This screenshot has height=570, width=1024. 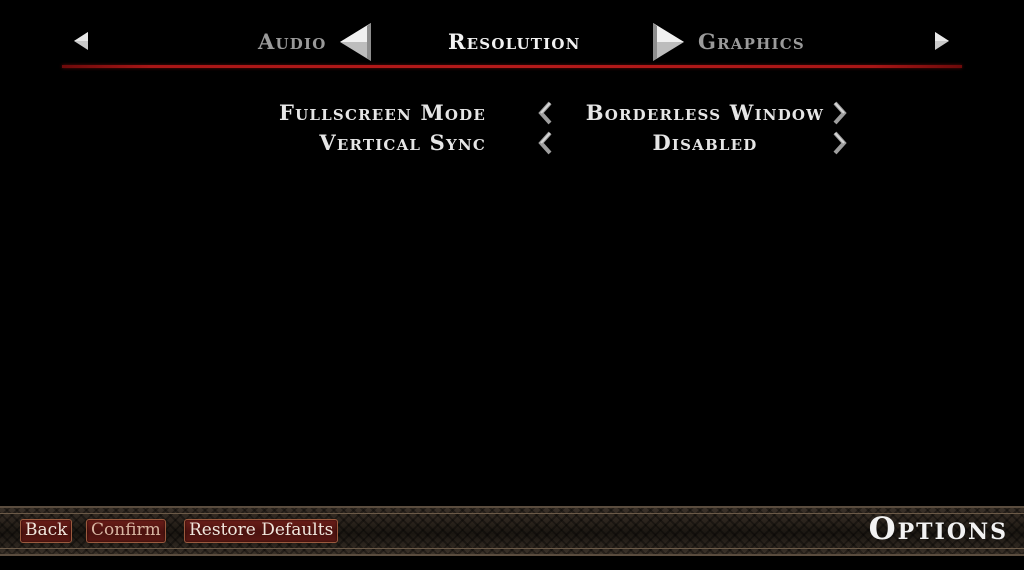 What do you see at coordinates (514, 41) in the screenshot?
I see `tab-resolution: Resolution` at bounding box center [514, 41].